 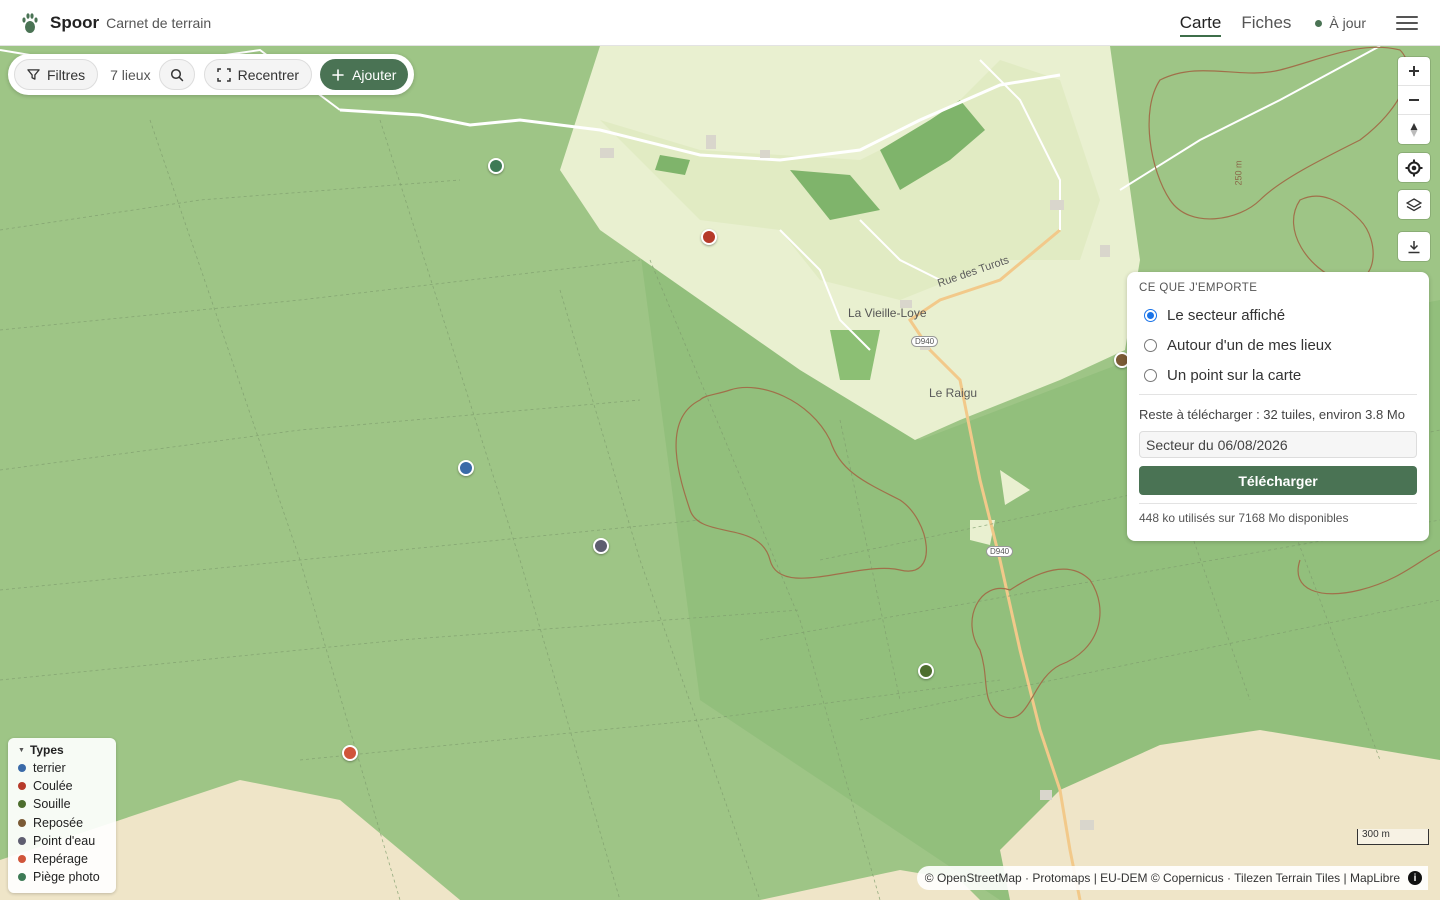 I want to click on contour-label: 250 m, so click(x=1238, y=173).